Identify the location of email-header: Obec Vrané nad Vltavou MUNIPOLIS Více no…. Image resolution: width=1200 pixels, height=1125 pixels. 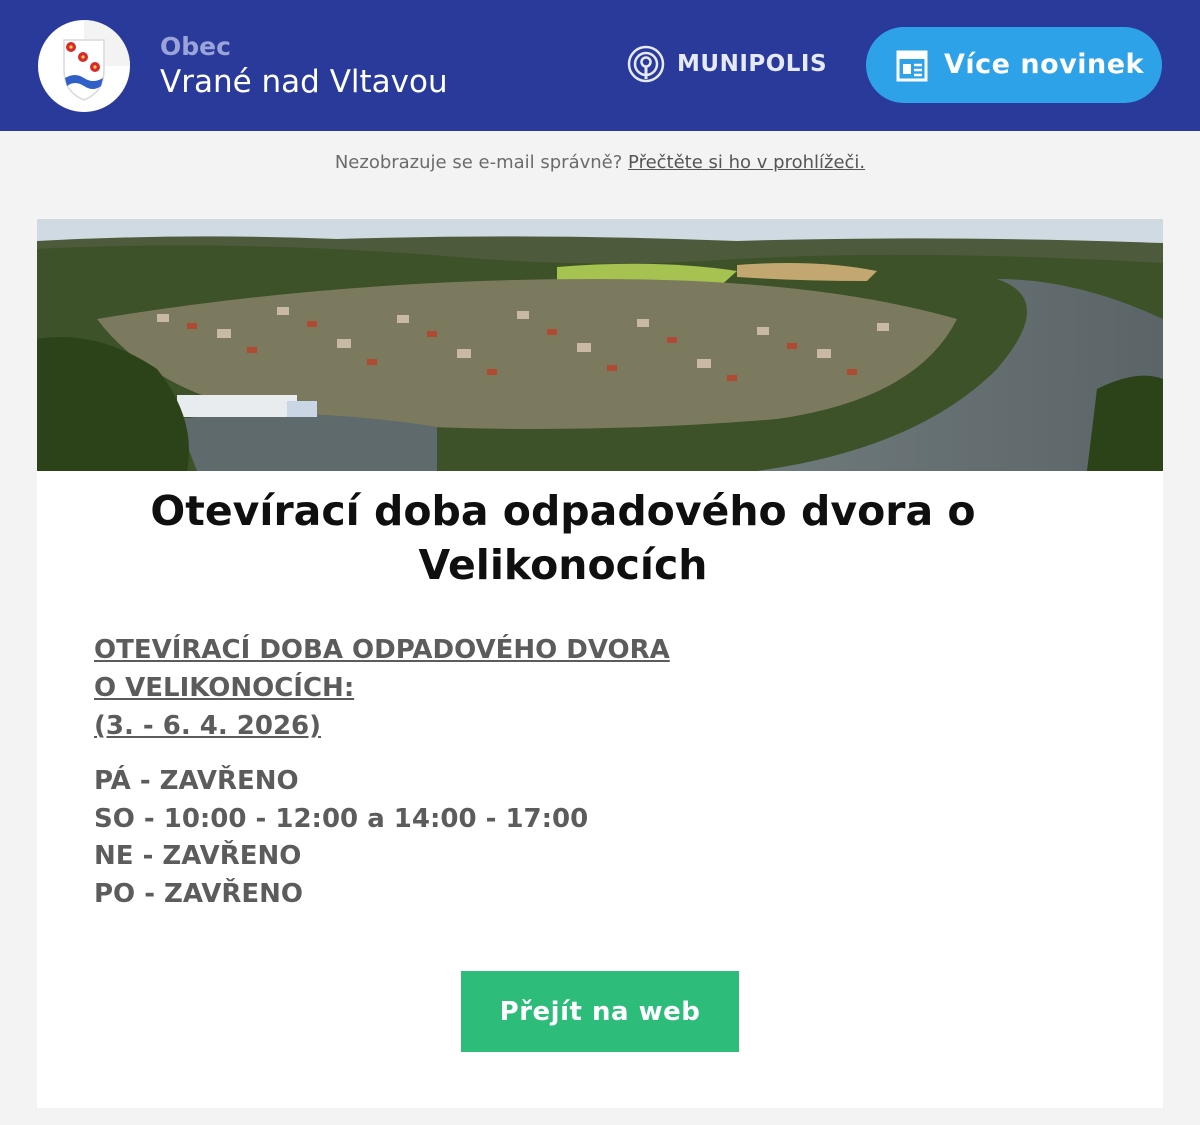
(600, 65).